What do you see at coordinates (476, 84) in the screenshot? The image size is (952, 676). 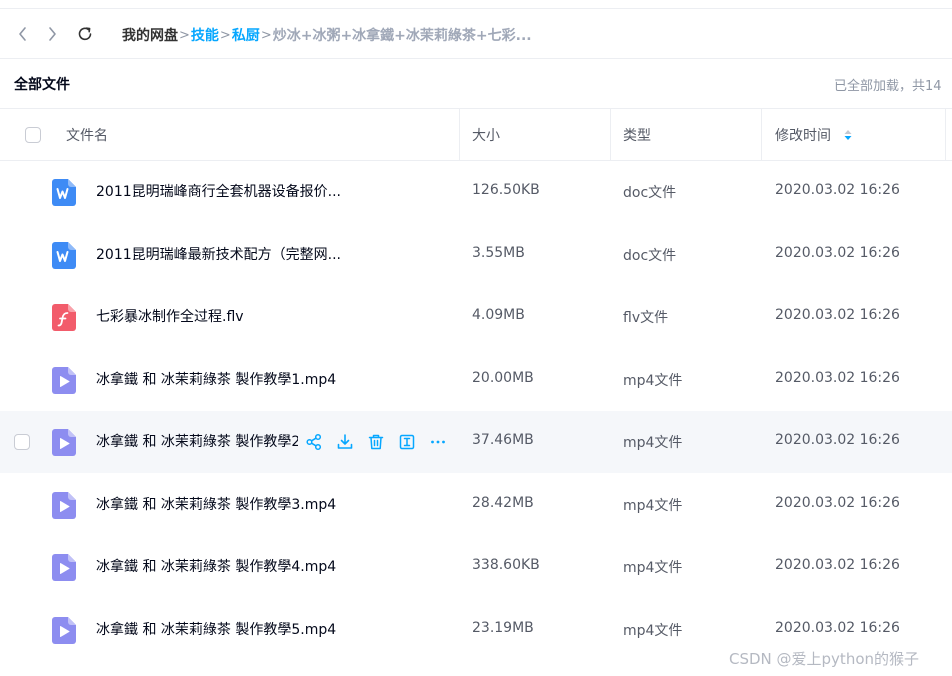 I see `title-row: 全部文件 已全部加载，共14` at bounding box center [476, 84].